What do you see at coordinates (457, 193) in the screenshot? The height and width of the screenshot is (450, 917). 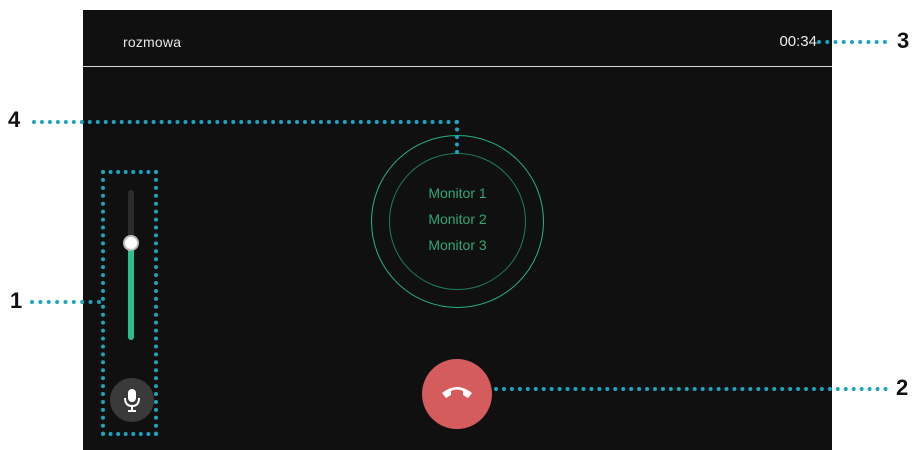 I see `monitor-item-1: Monitor 1` at bounding box center [457, 193].